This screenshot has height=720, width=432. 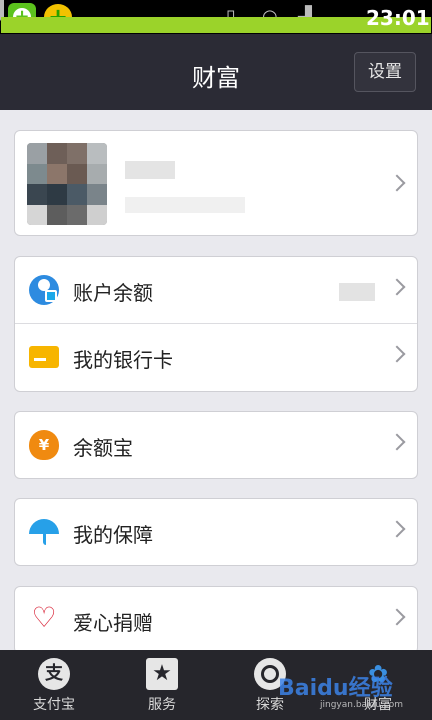 I want to click on insurance-row: 我的保障, so click(x=216, y=532).